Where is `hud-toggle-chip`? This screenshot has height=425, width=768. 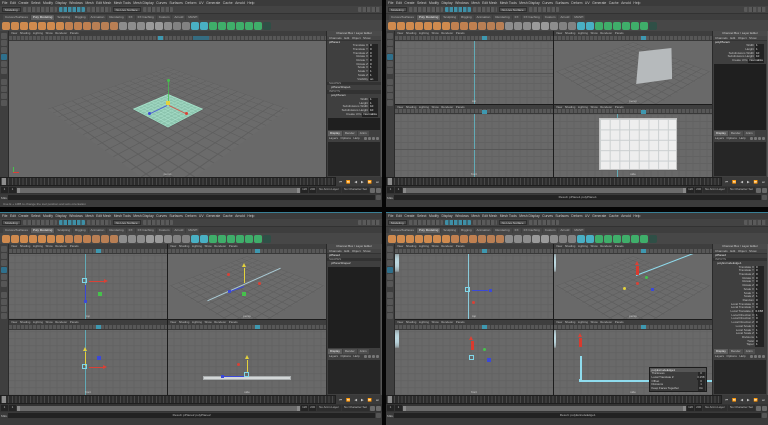 hud-toggle-chip is located at coordinates (643, 251).